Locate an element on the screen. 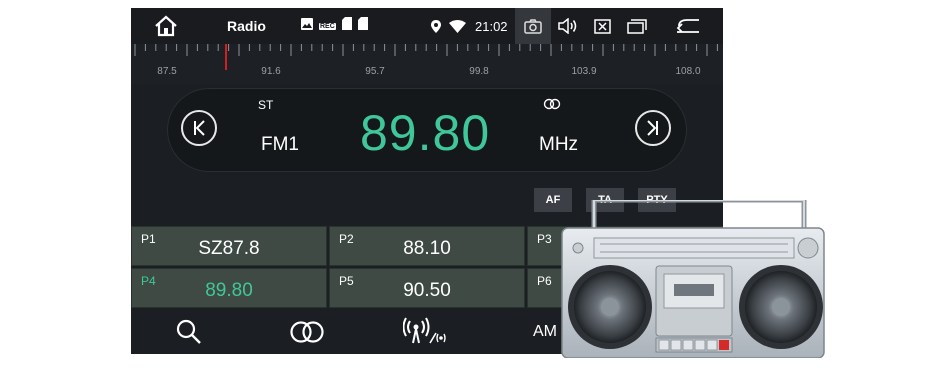 This screenshot has width=950, height=377. antenna-icon is located at coordinates (426, 332).